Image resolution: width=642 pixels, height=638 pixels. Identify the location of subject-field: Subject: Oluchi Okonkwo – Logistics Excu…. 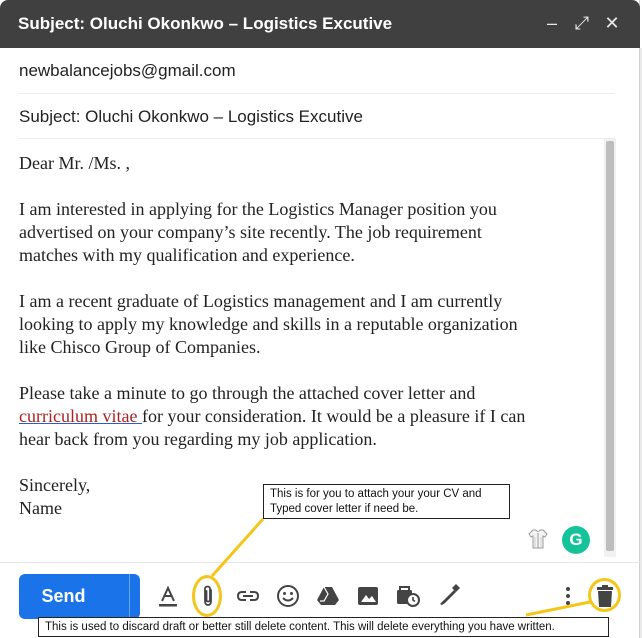
(317, 116).